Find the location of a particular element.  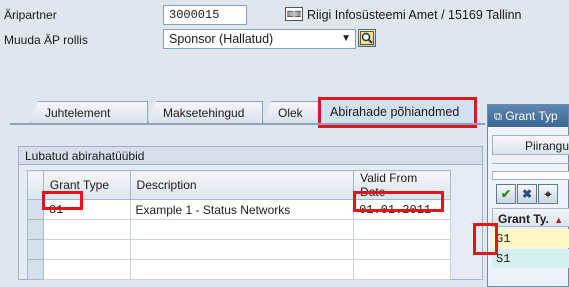

popup-input is located at coordinates (530, 175).